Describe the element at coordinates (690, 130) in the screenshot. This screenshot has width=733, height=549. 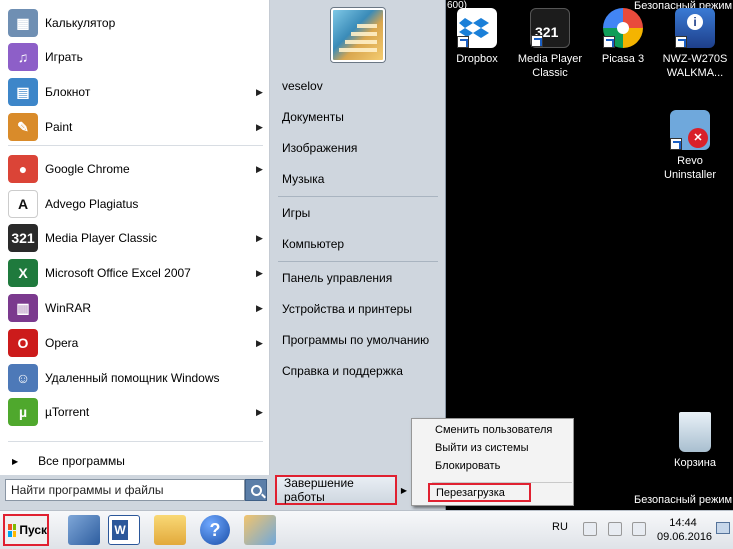
I see `revo-uninstaller-icon: ✕` at that location.